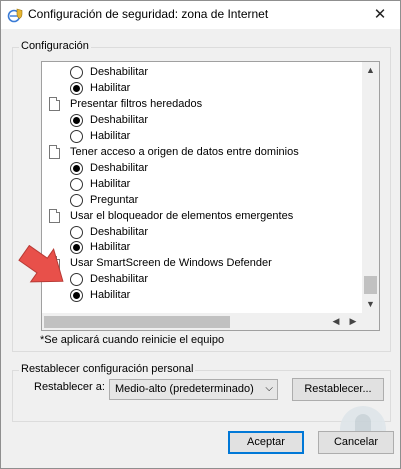 The height and width of the screenshot is (469, 401). Describe the element at coordinates (171, 263) in the screenshot. I see `category-label: Usar SmartScreen de Windows Defender` at that location.